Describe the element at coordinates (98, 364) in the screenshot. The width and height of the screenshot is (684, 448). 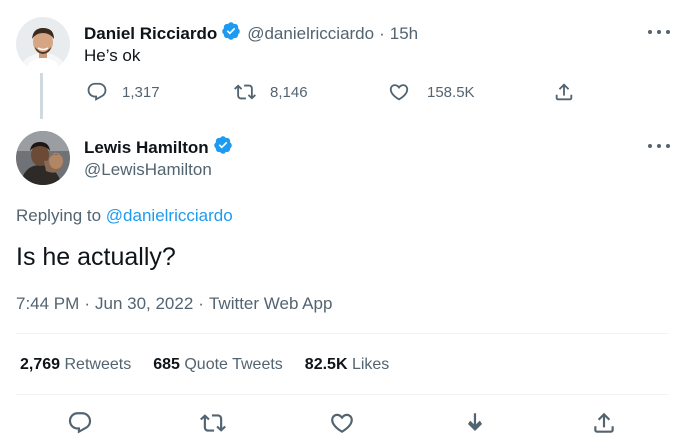
I see `retweets-label: Retweets` at that location.